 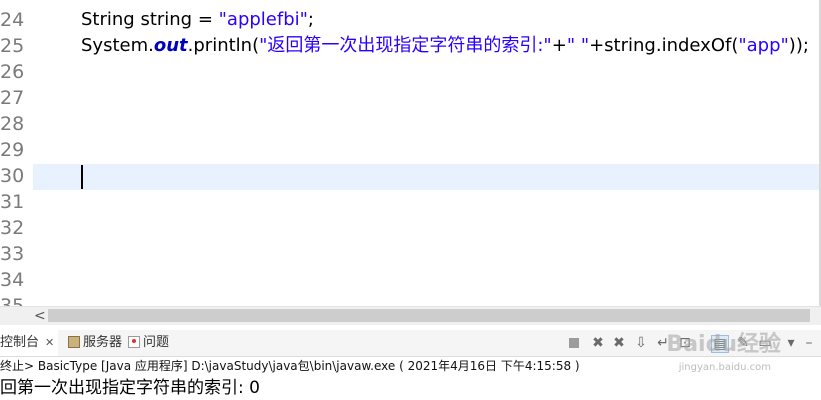 What do you see at coordinates (170, 45) in the screenshot?
I see `static-field: out` at bounding box center [170, 45].